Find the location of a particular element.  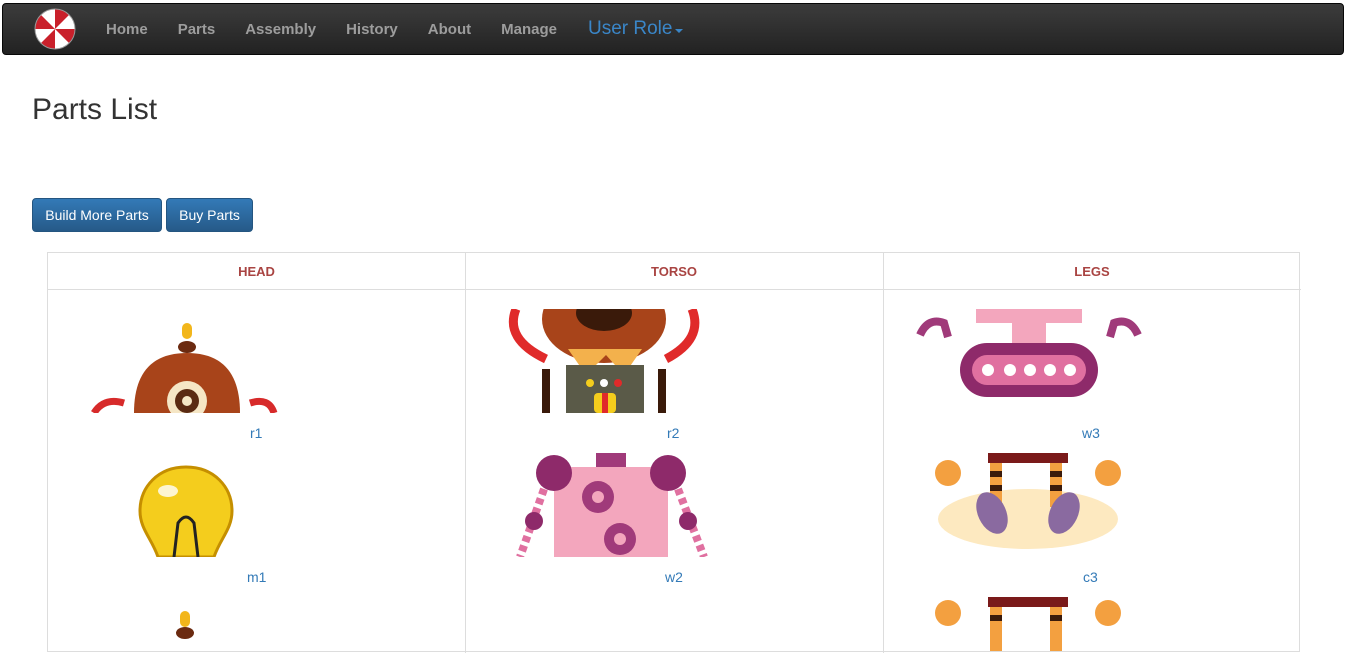

part-link-c3: c3 is located at coordinates (1090, 577).